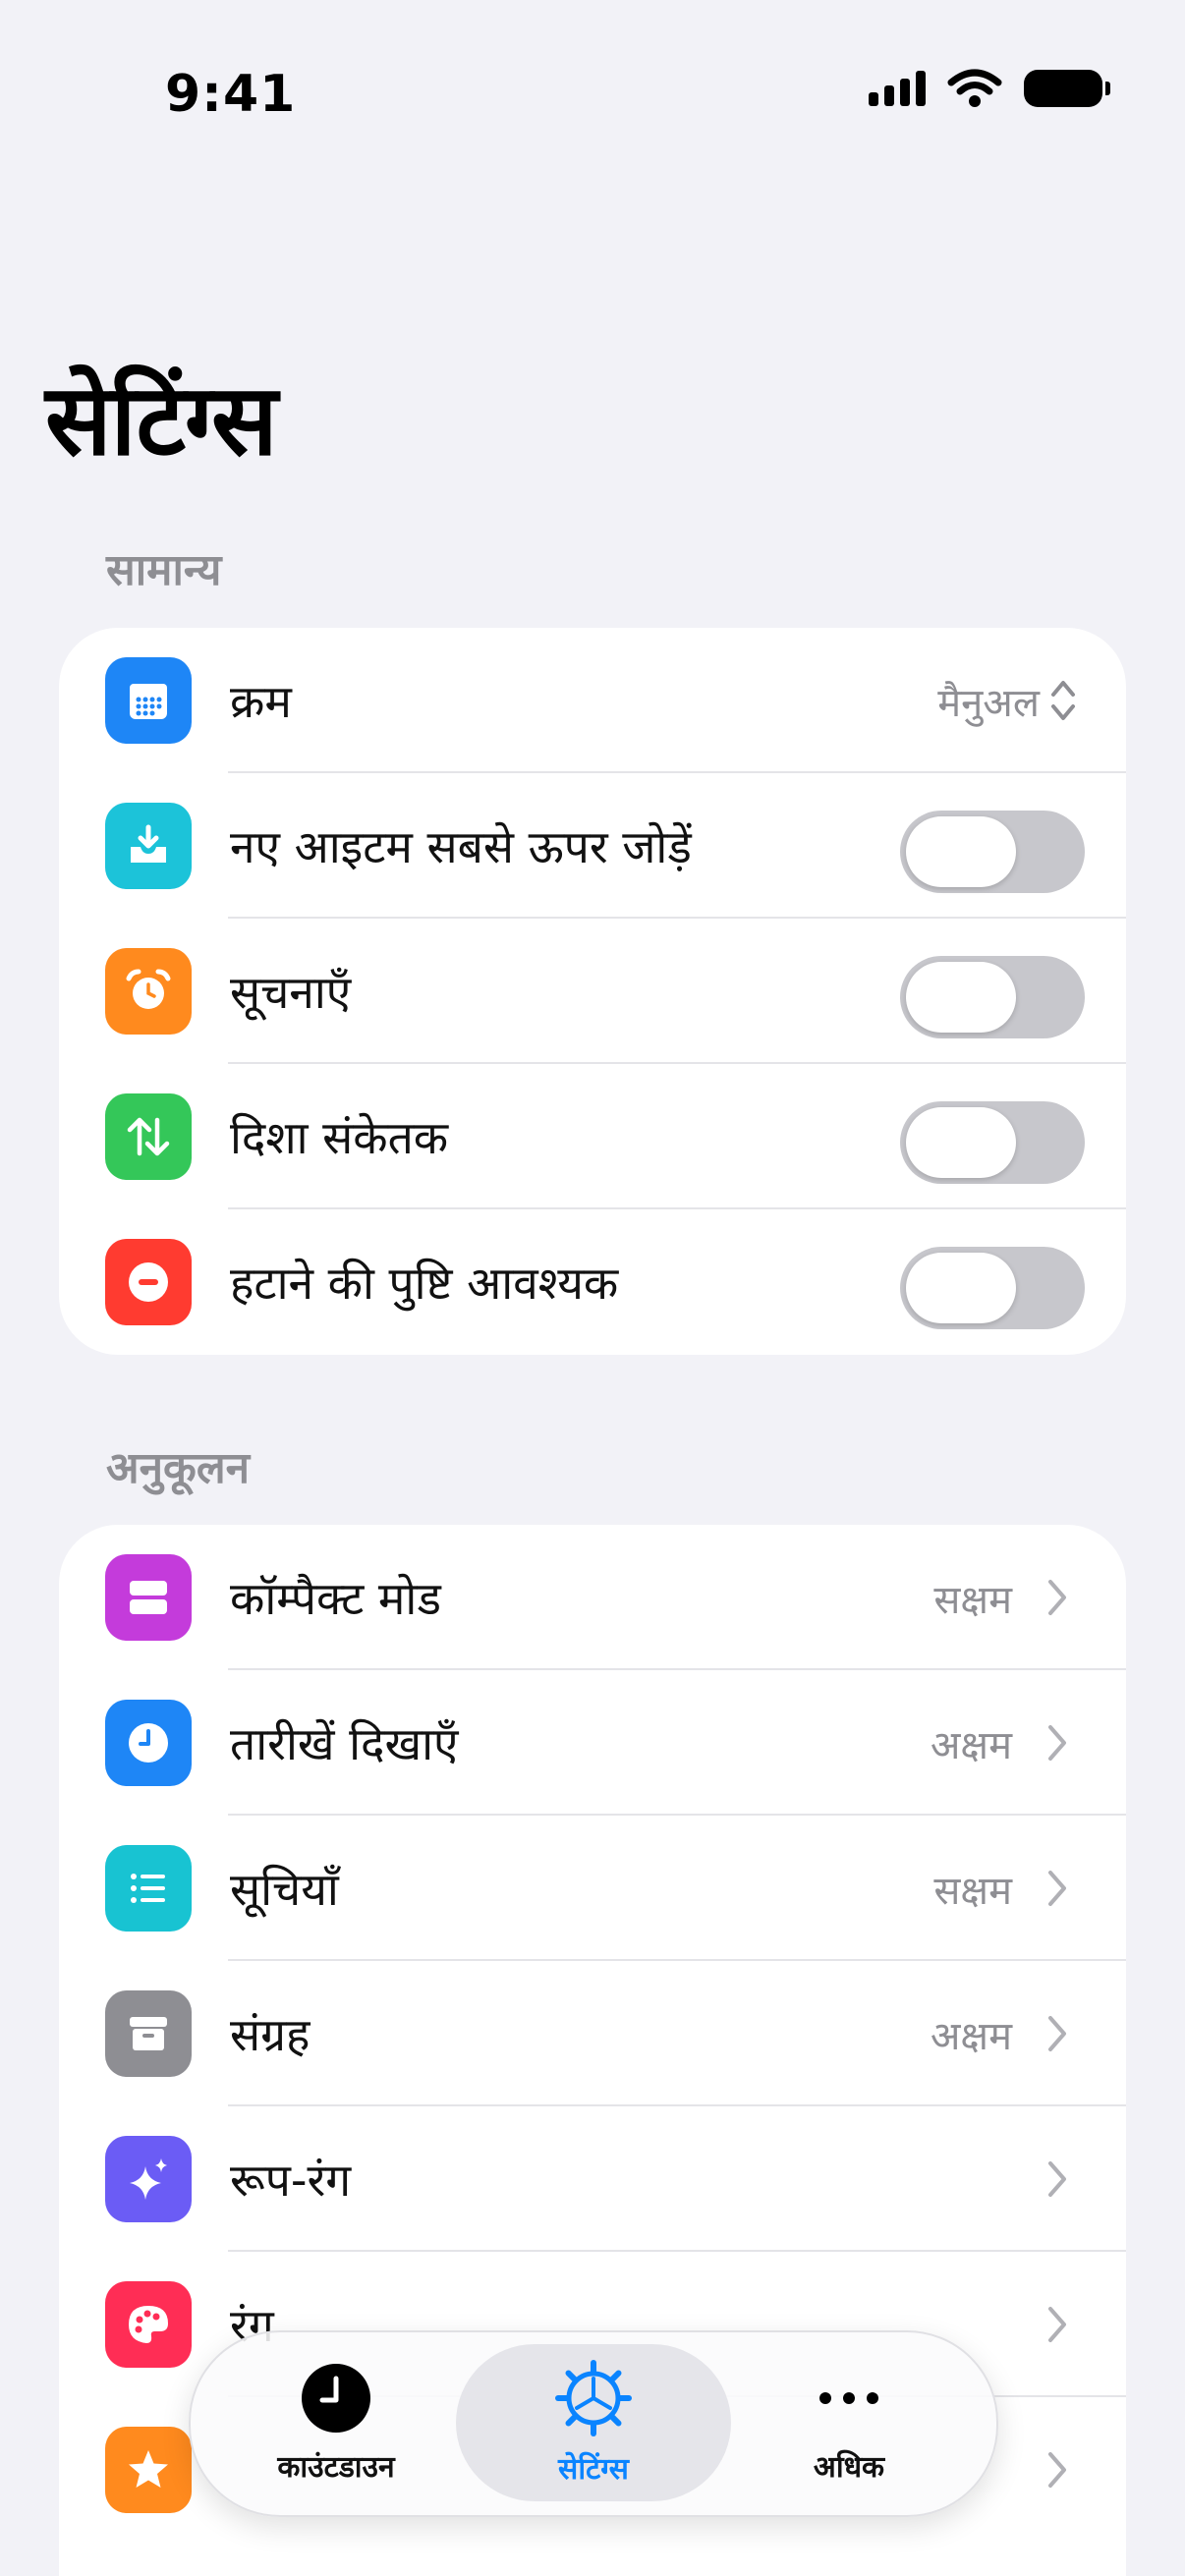  Describe the element at coordinates (849, 2422) in the screenshot. I see `tab-more: अधिक` at that location.